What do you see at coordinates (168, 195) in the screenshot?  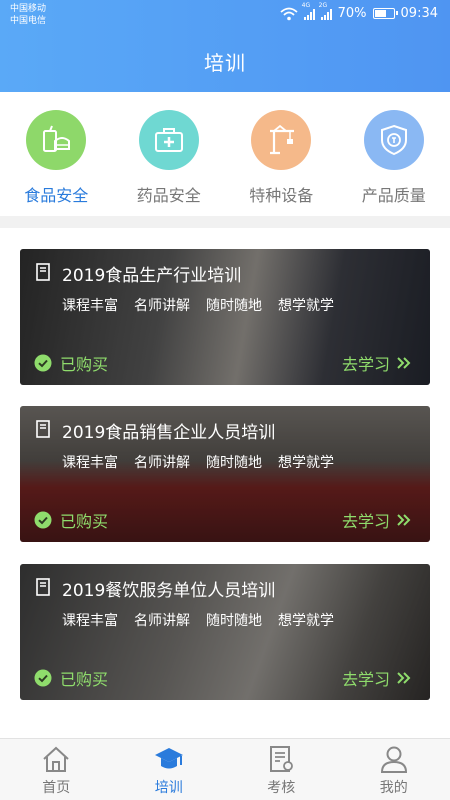 I see `category-label: 药品安全` at bounding box center [168, 195].